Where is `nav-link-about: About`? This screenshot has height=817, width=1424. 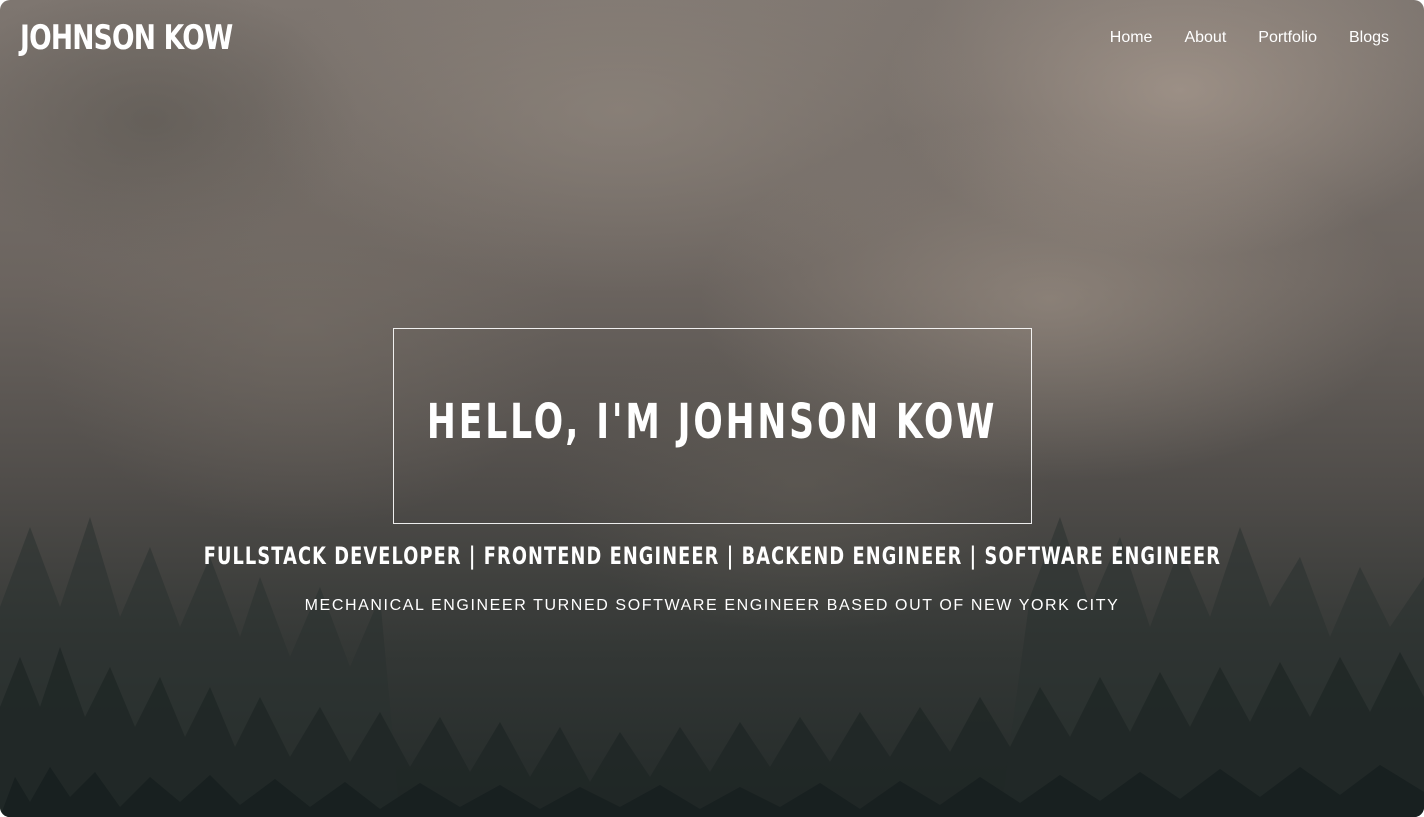
nav-link-about: About is located at coordinates (1205, 38).